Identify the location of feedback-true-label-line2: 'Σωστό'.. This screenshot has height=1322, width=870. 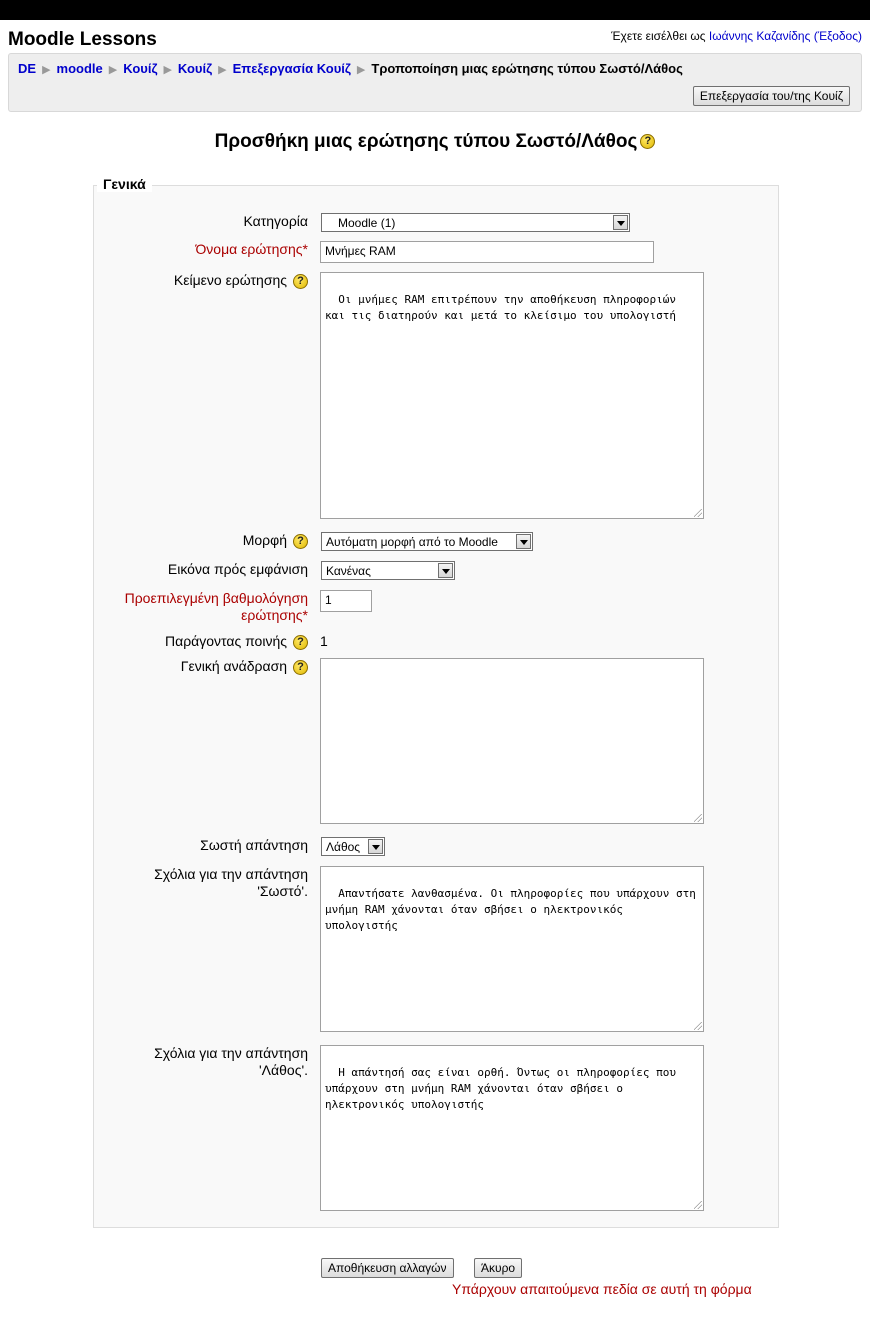
(282, 891).